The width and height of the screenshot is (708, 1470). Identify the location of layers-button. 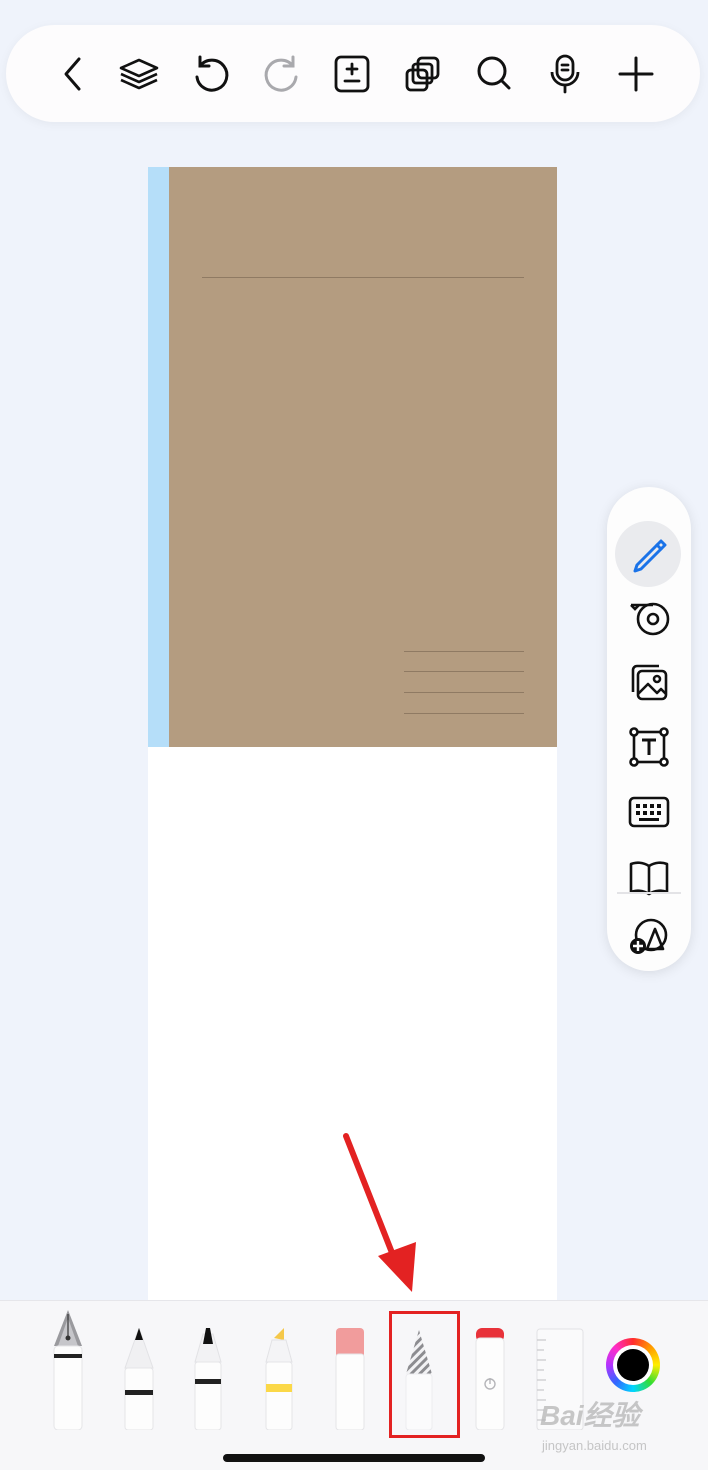
(139, 74).